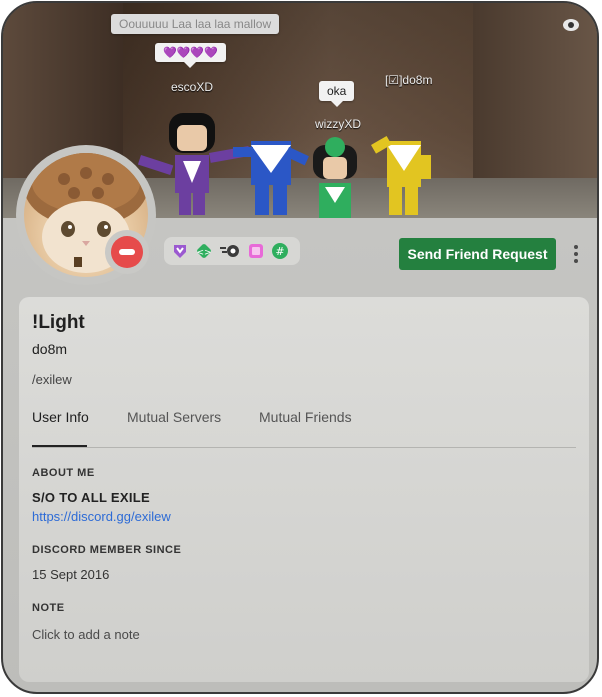 The image size is (602, 697). Describe the element at coordinates (174, 417) in the screenshot. I see `tab-mutual-servers: Mutual Servers` at that location.